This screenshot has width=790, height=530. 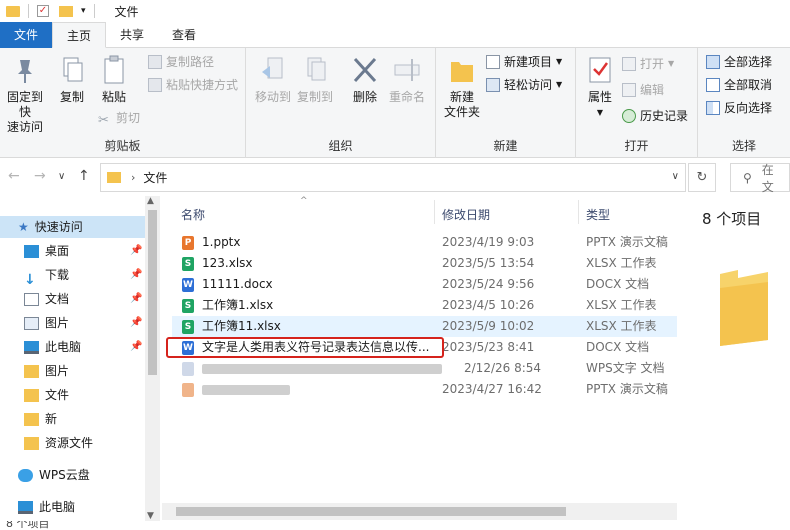 I want to click on history-button: 历史记录, so click(x=655, y=116).